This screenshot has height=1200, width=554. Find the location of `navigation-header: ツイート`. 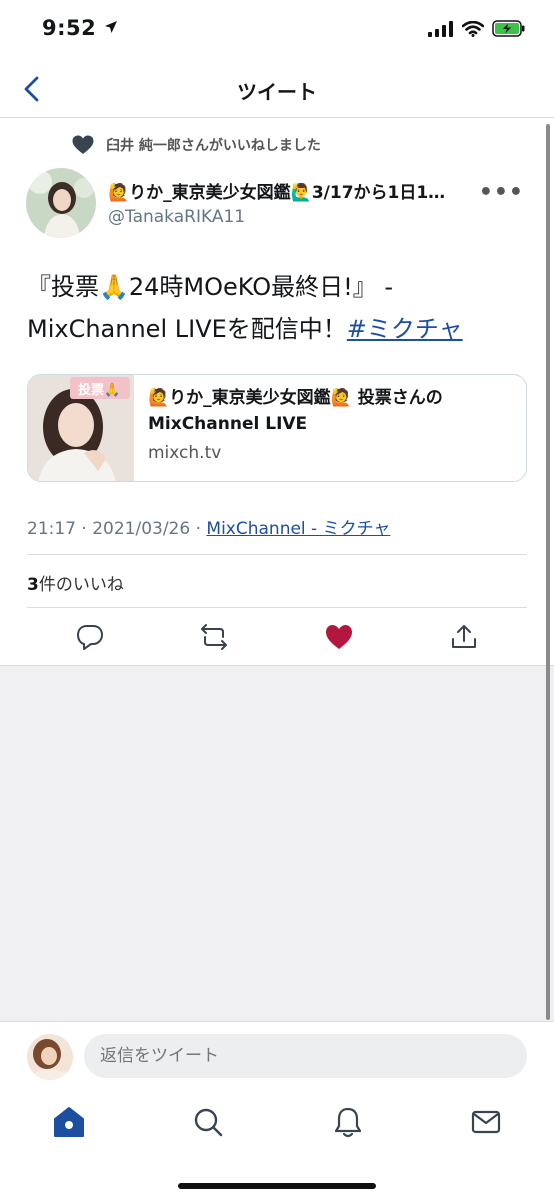

navigation-header: ツイート is located at coordinates (277, 90).